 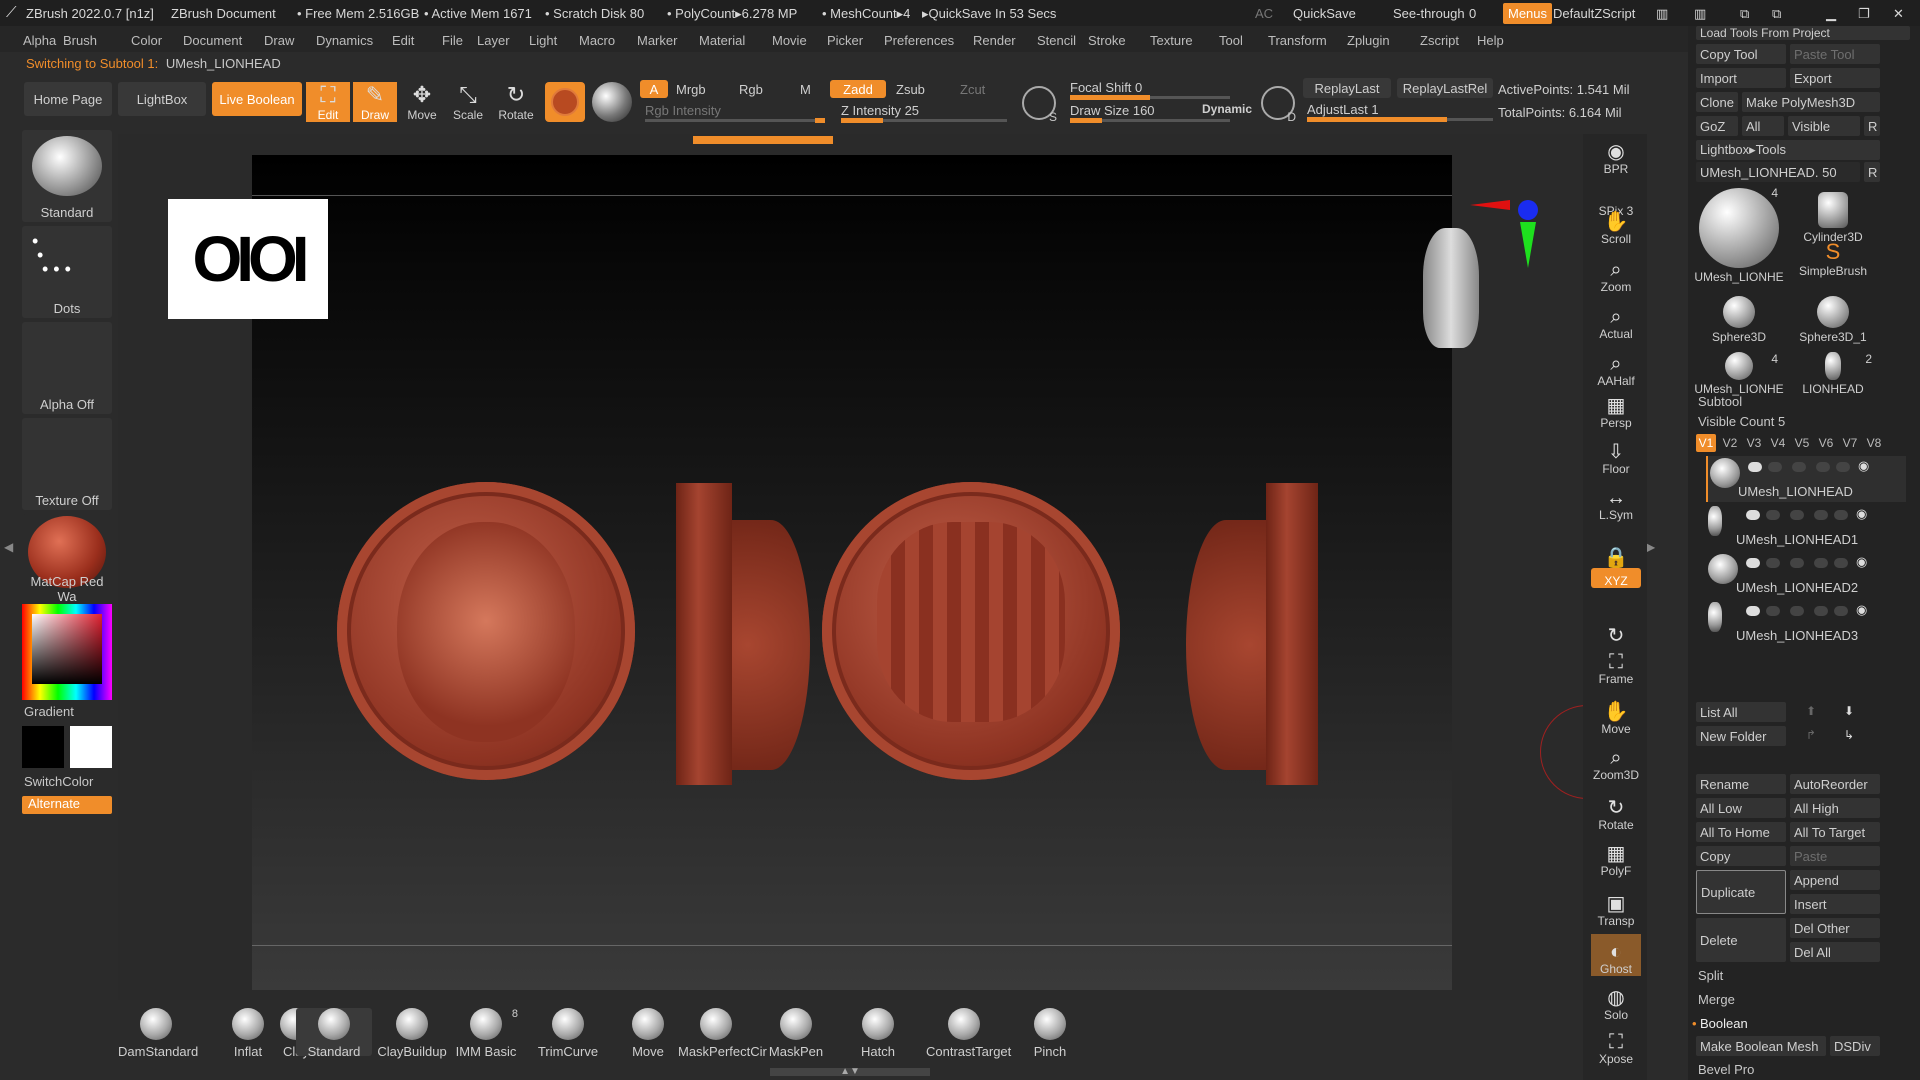 What do you see at coordinates (1835, 78) in the screenshot?
I see `export-button: Export` at bounding box center [1835, 78].